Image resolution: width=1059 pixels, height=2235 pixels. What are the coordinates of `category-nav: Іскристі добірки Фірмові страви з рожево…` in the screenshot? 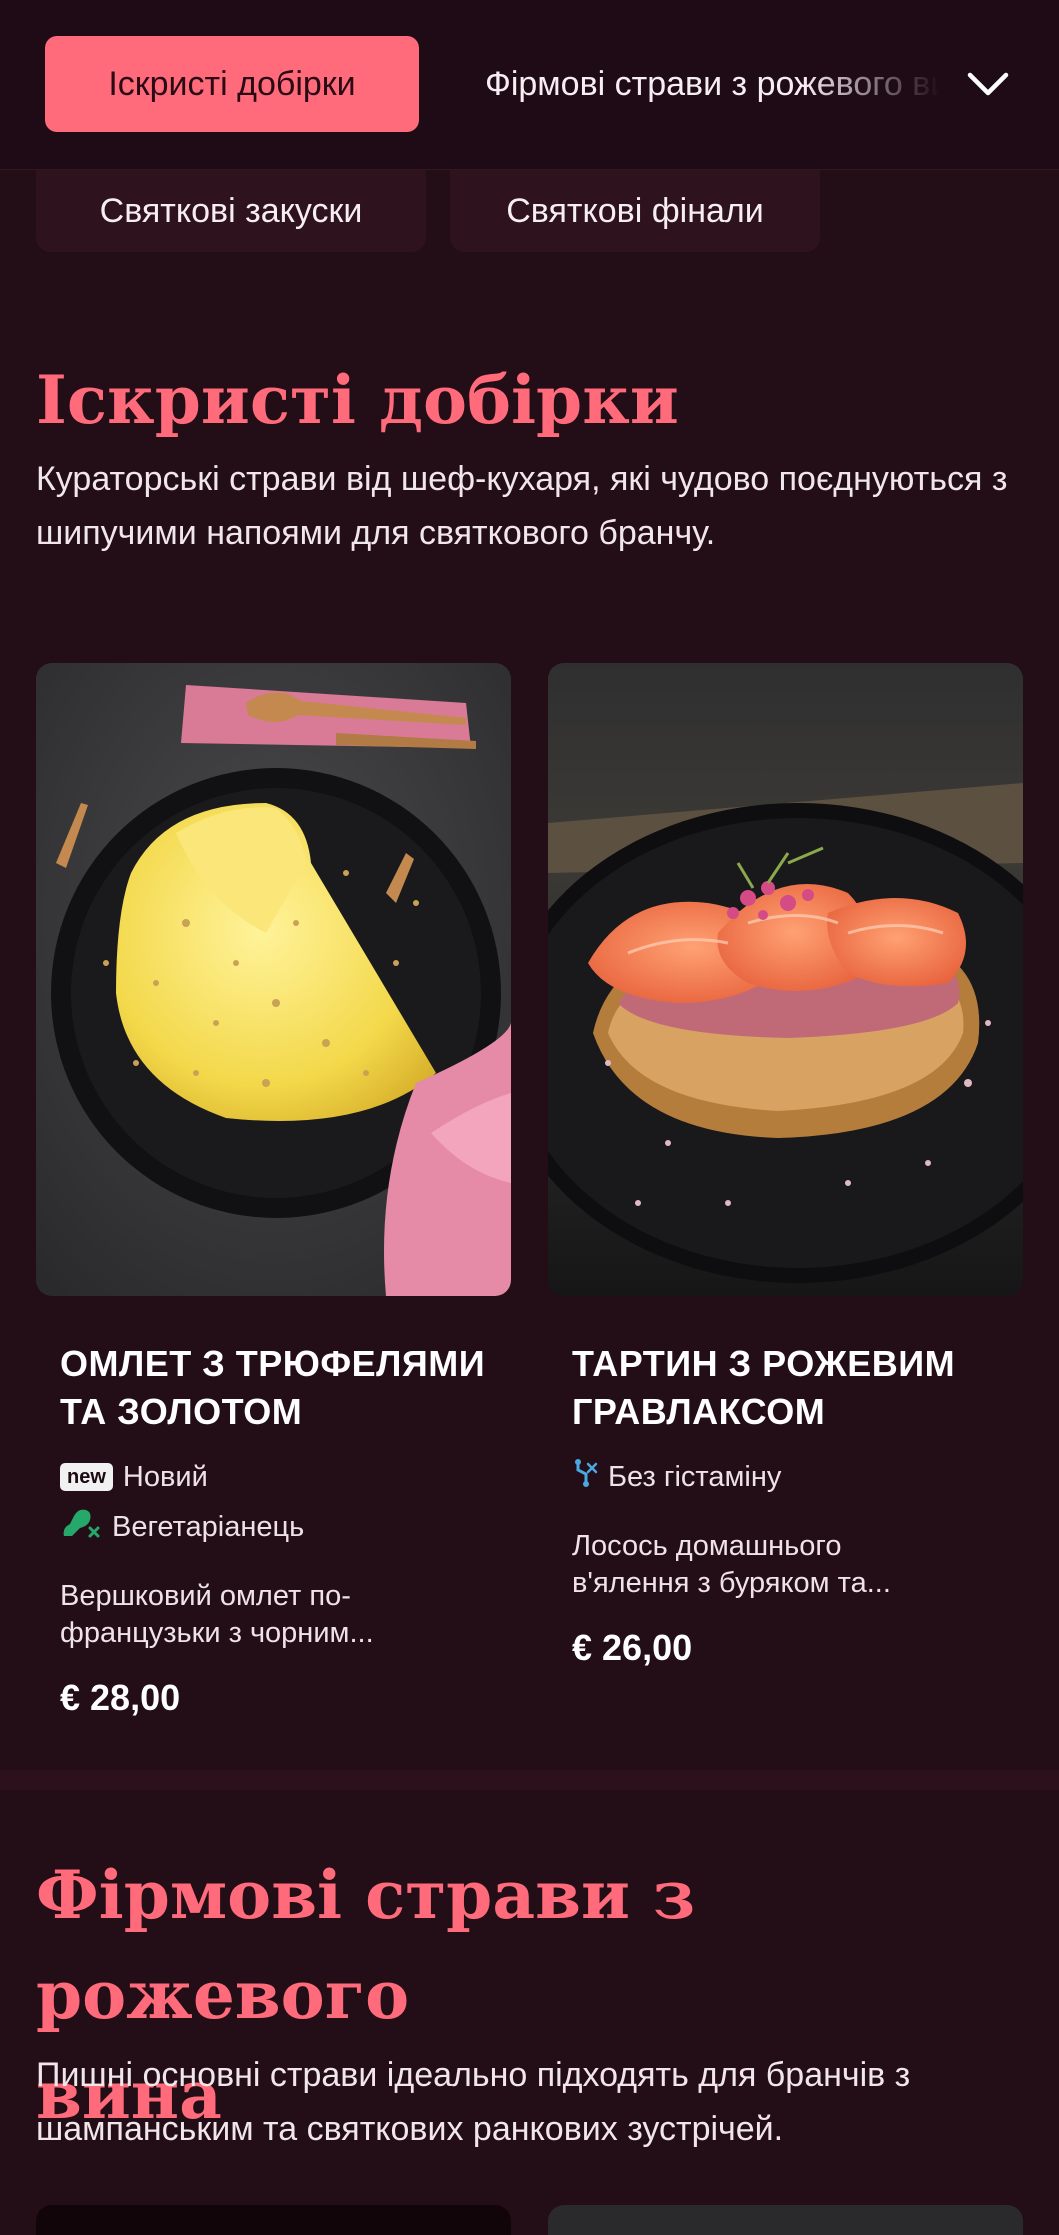 It's located at (529, 85).